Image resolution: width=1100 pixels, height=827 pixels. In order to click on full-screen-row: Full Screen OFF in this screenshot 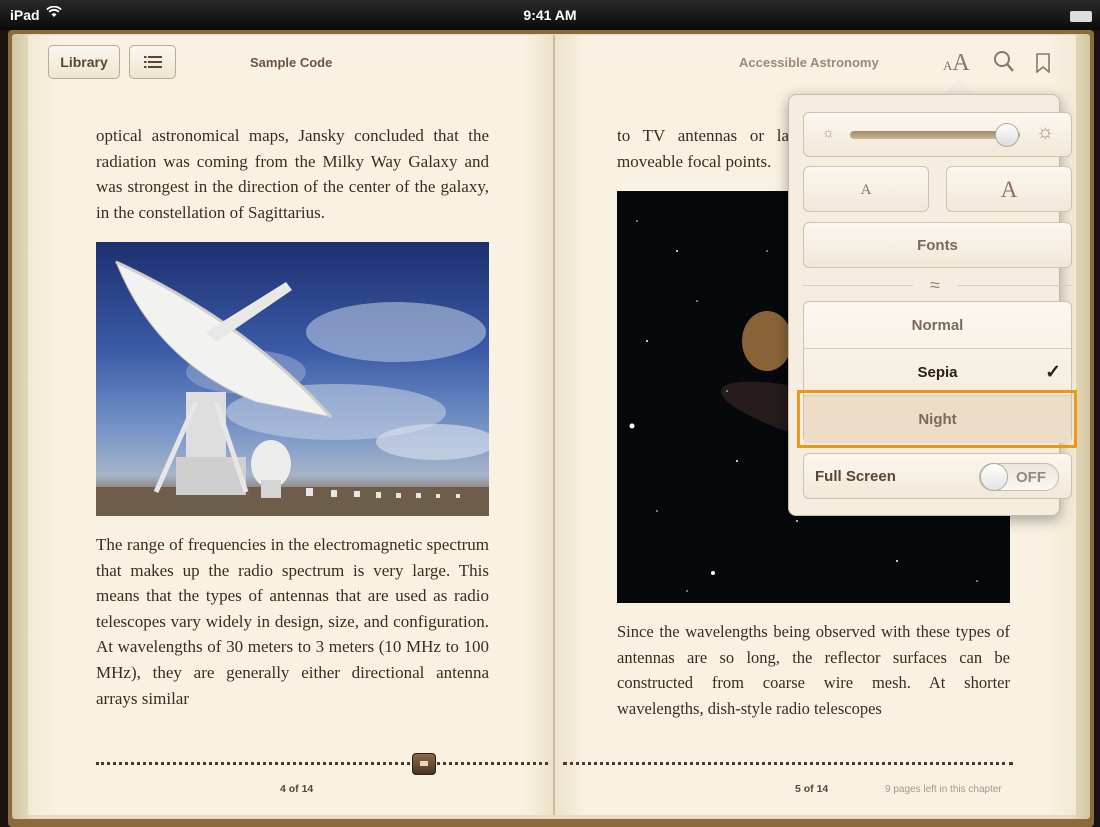, I will do `click(937, 476)`.